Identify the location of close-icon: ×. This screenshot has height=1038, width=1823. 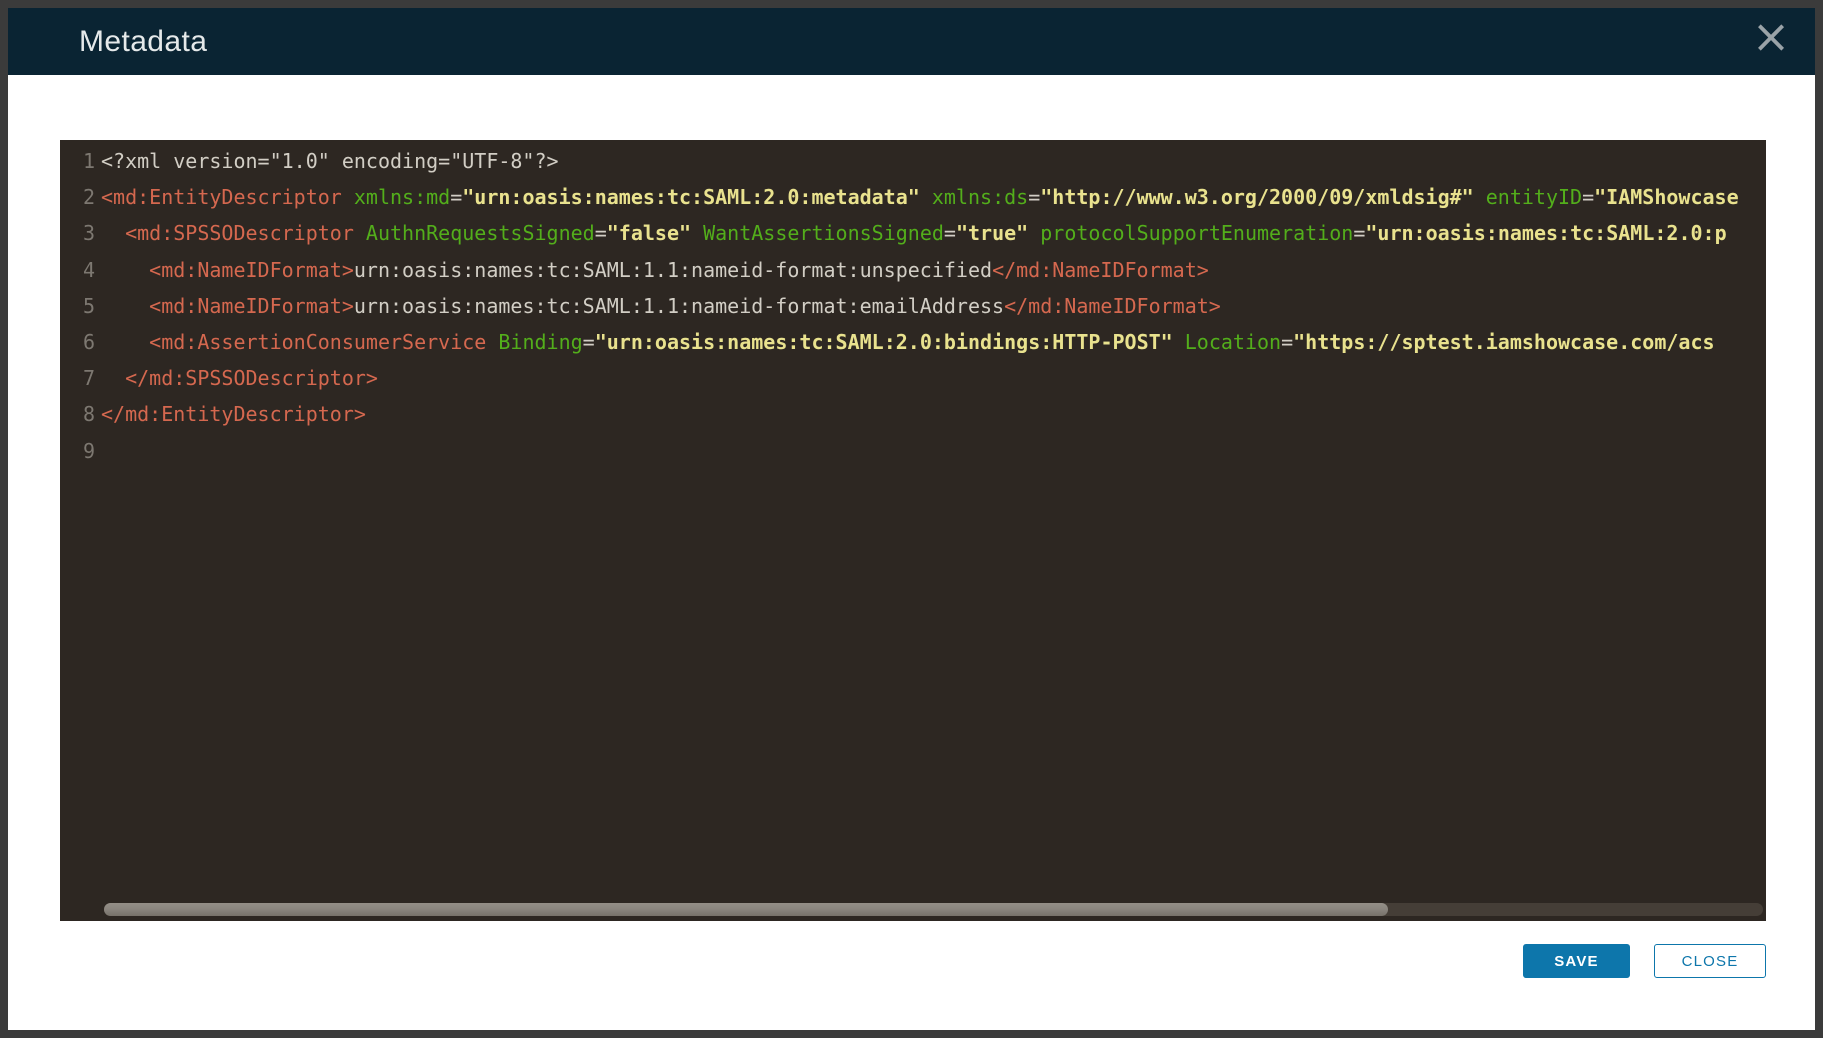
(1771, 36).